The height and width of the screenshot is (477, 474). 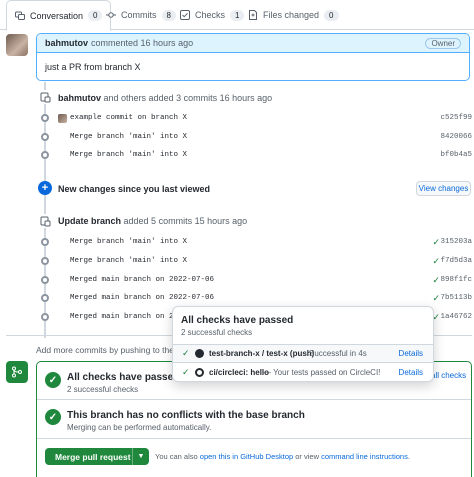 I want to click on commit-sha: f7d5d3a, so click(x=456, y=261).